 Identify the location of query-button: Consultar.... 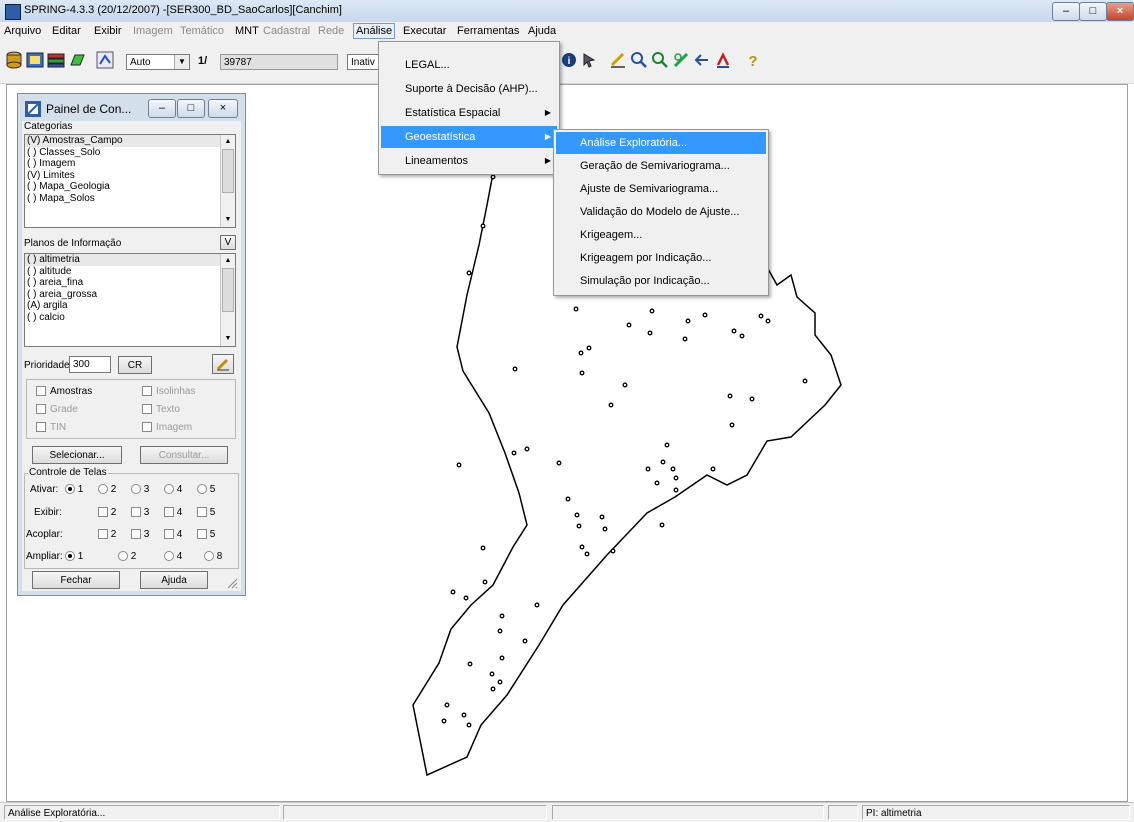
(184, 455).